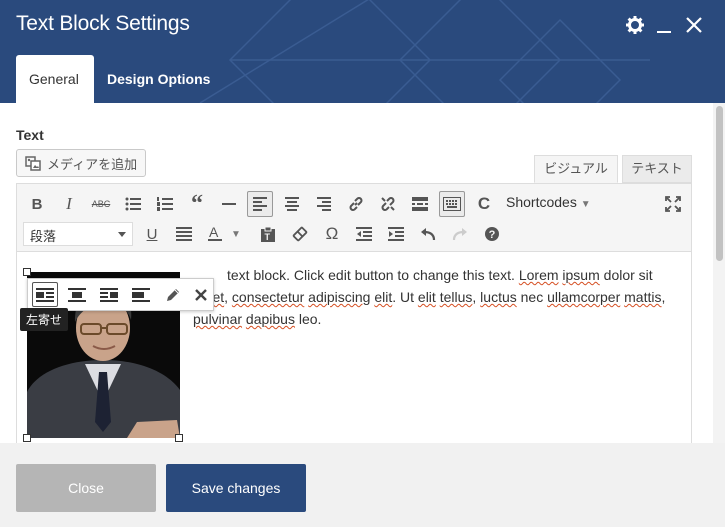  What do you see at coordinates (585, 204) in the screenshot?
I see `caret-down-icon: ▼` at bounding box center [585, 204].